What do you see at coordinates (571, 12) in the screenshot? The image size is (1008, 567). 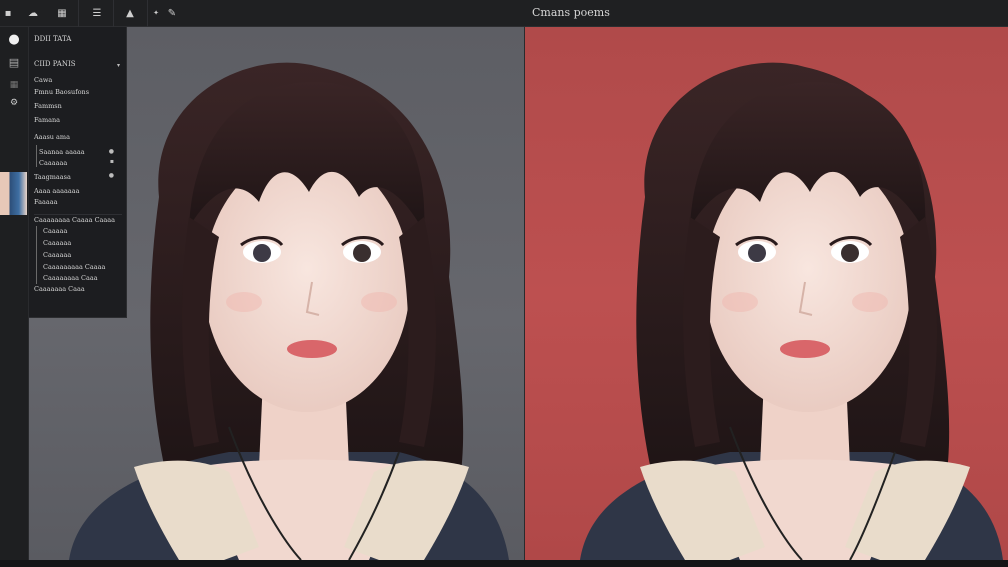 I see `window-title: Cmans poems` at bounding box center [571, 12].